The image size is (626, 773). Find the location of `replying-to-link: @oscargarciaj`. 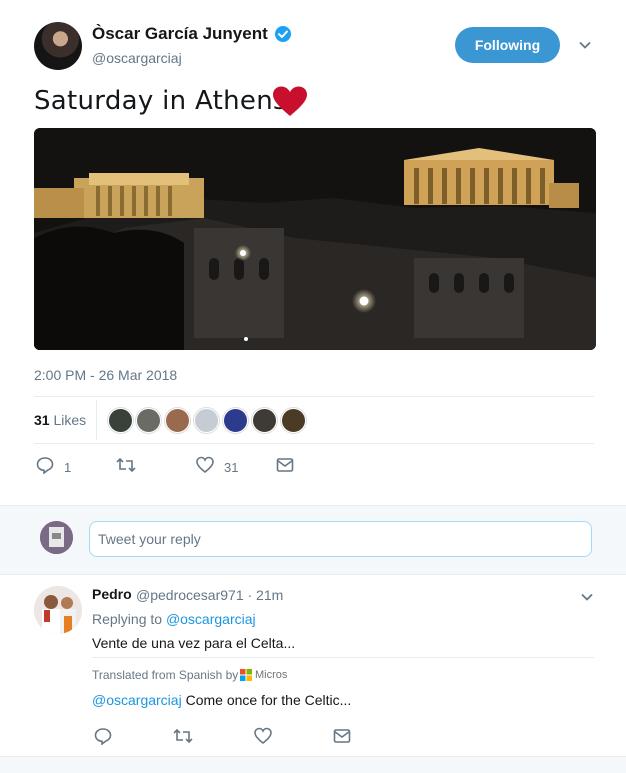

replying-to-link: @oscargarciaj is located at coordinates (211, 619).